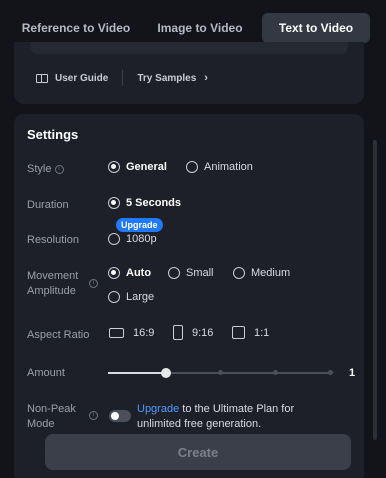 The image size is (386, 478). I want to click on movement-option-small: Small, so click(191, 273).